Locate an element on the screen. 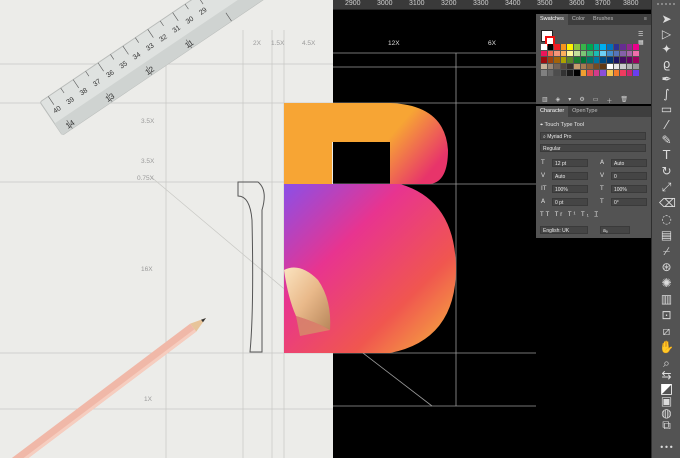 This screenshot has height=458, width=680. rotation-field: 0° is located at coordinates (629, 202).